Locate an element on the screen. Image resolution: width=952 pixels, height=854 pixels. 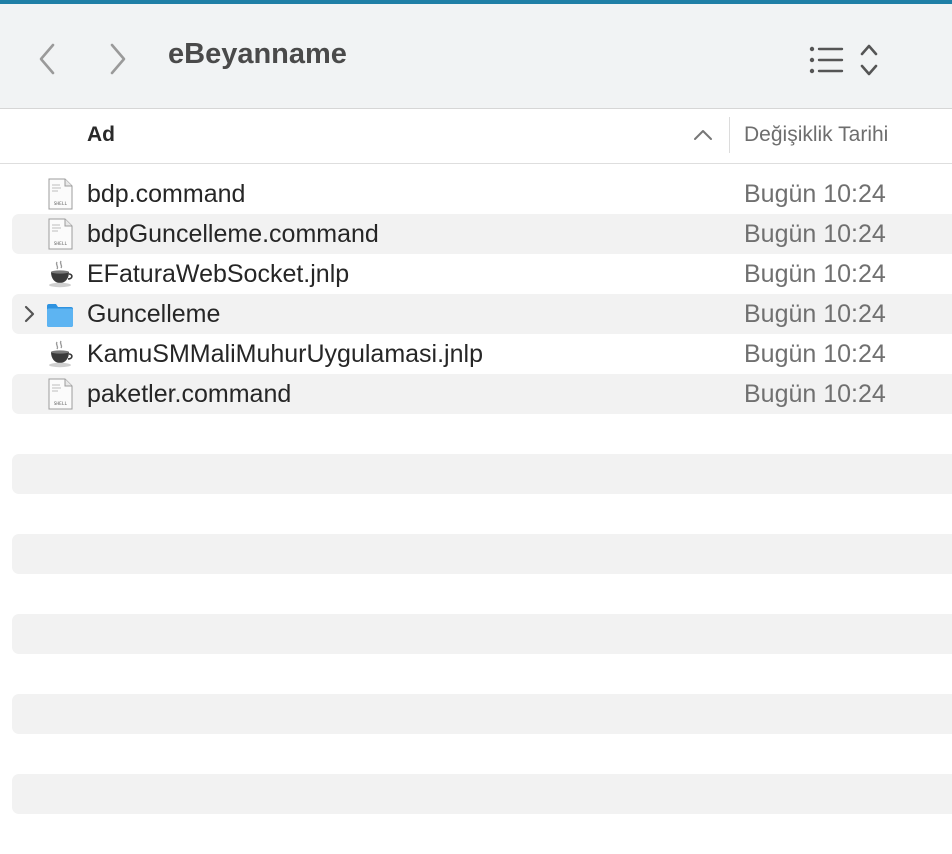
forward-button is located at coordinates (118, 59).